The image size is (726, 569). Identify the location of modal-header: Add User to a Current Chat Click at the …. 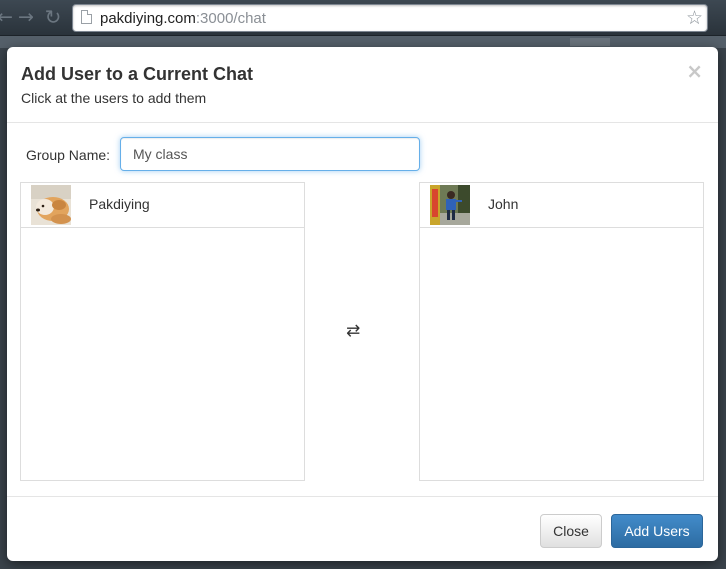
(362, 85).